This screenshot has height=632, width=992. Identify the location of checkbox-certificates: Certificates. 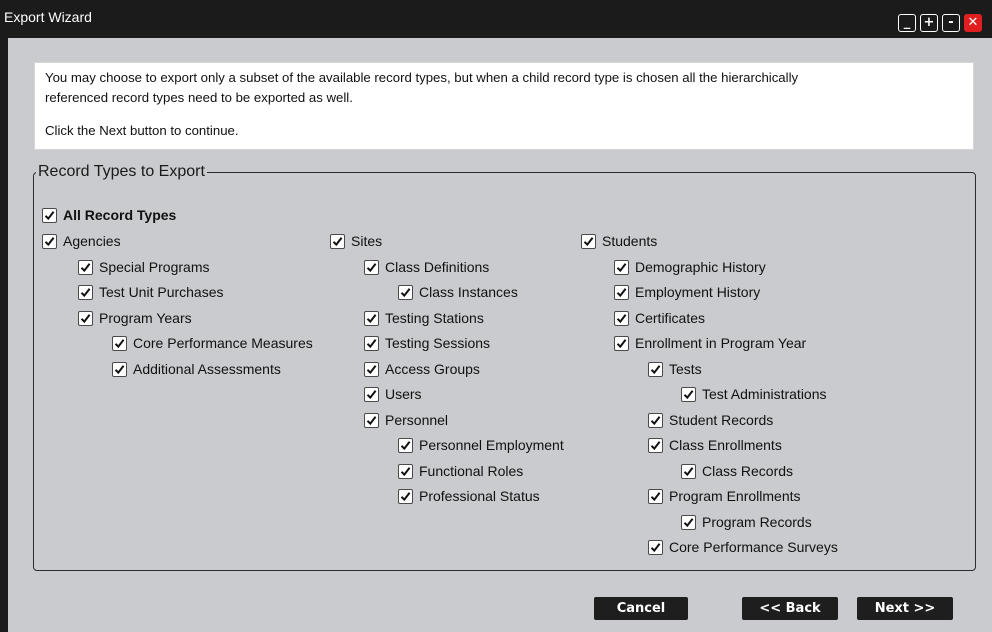
(659, 319).